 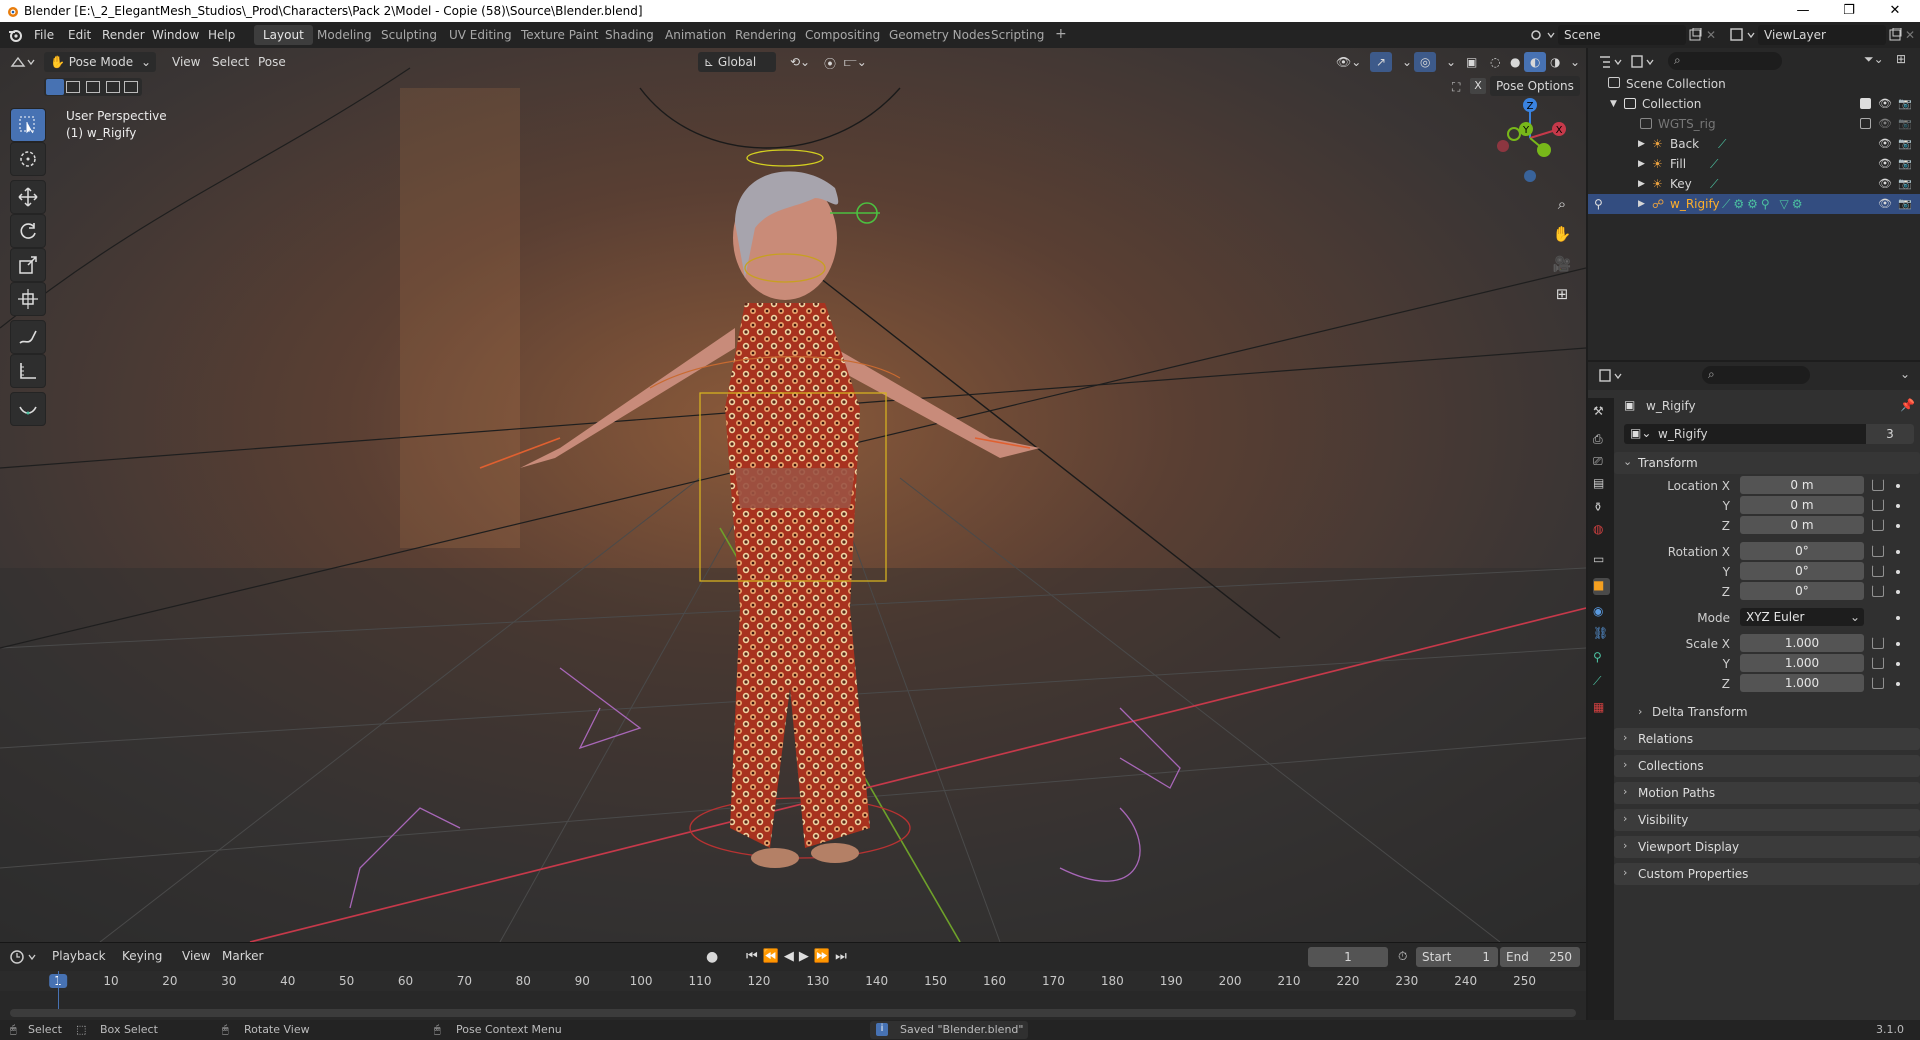 What do you see at coordinates (1540, 957) in the screenshot?
I see `end-frame-field: End 250` at bounding box center [1540, 957].